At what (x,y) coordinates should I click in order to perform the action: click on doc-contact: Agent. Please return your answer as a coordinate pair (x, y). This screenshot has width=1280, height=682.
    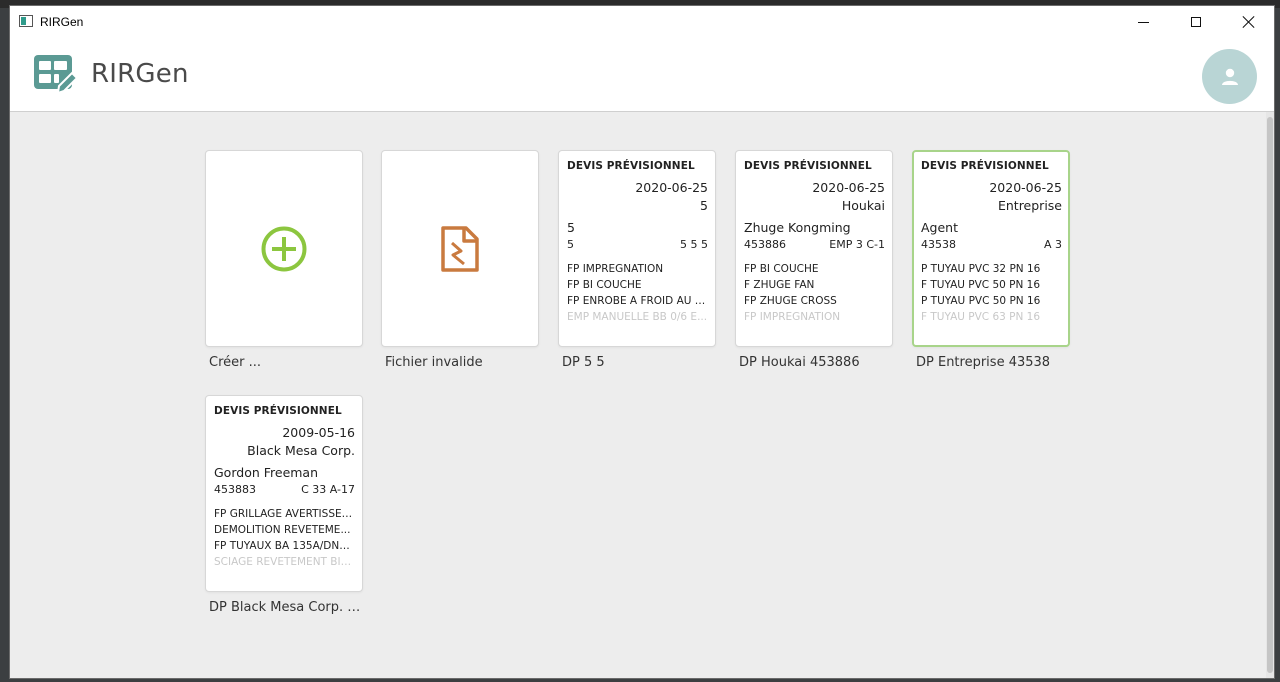
    Looking at the image, I should click on (939, 227).